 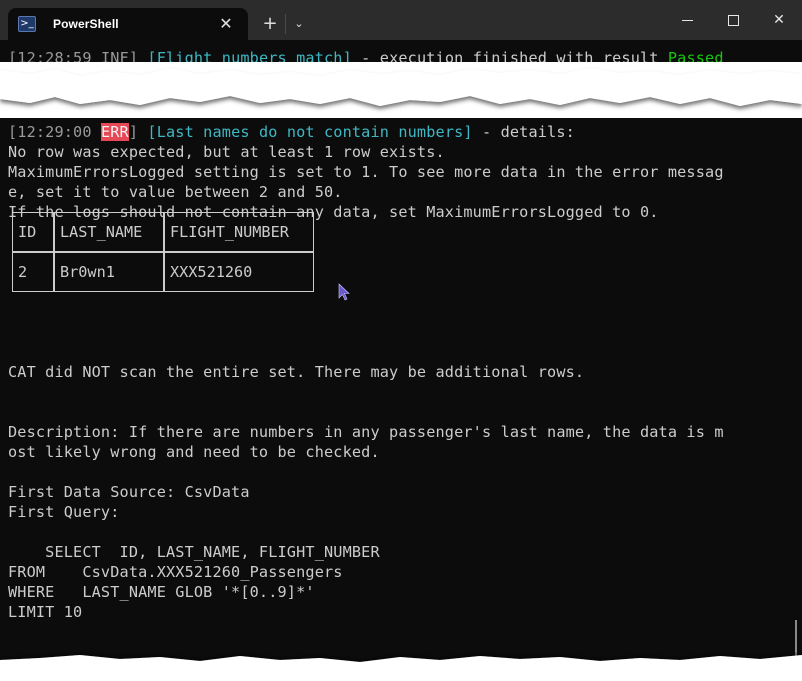 I want to click on minimize-button, so click(x=687, y=20).